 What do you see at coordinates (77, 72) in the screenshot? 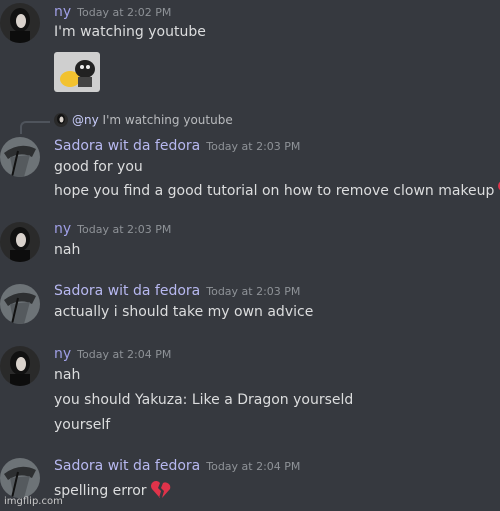
I see `image-attachment` at bounding box center [77, 72].